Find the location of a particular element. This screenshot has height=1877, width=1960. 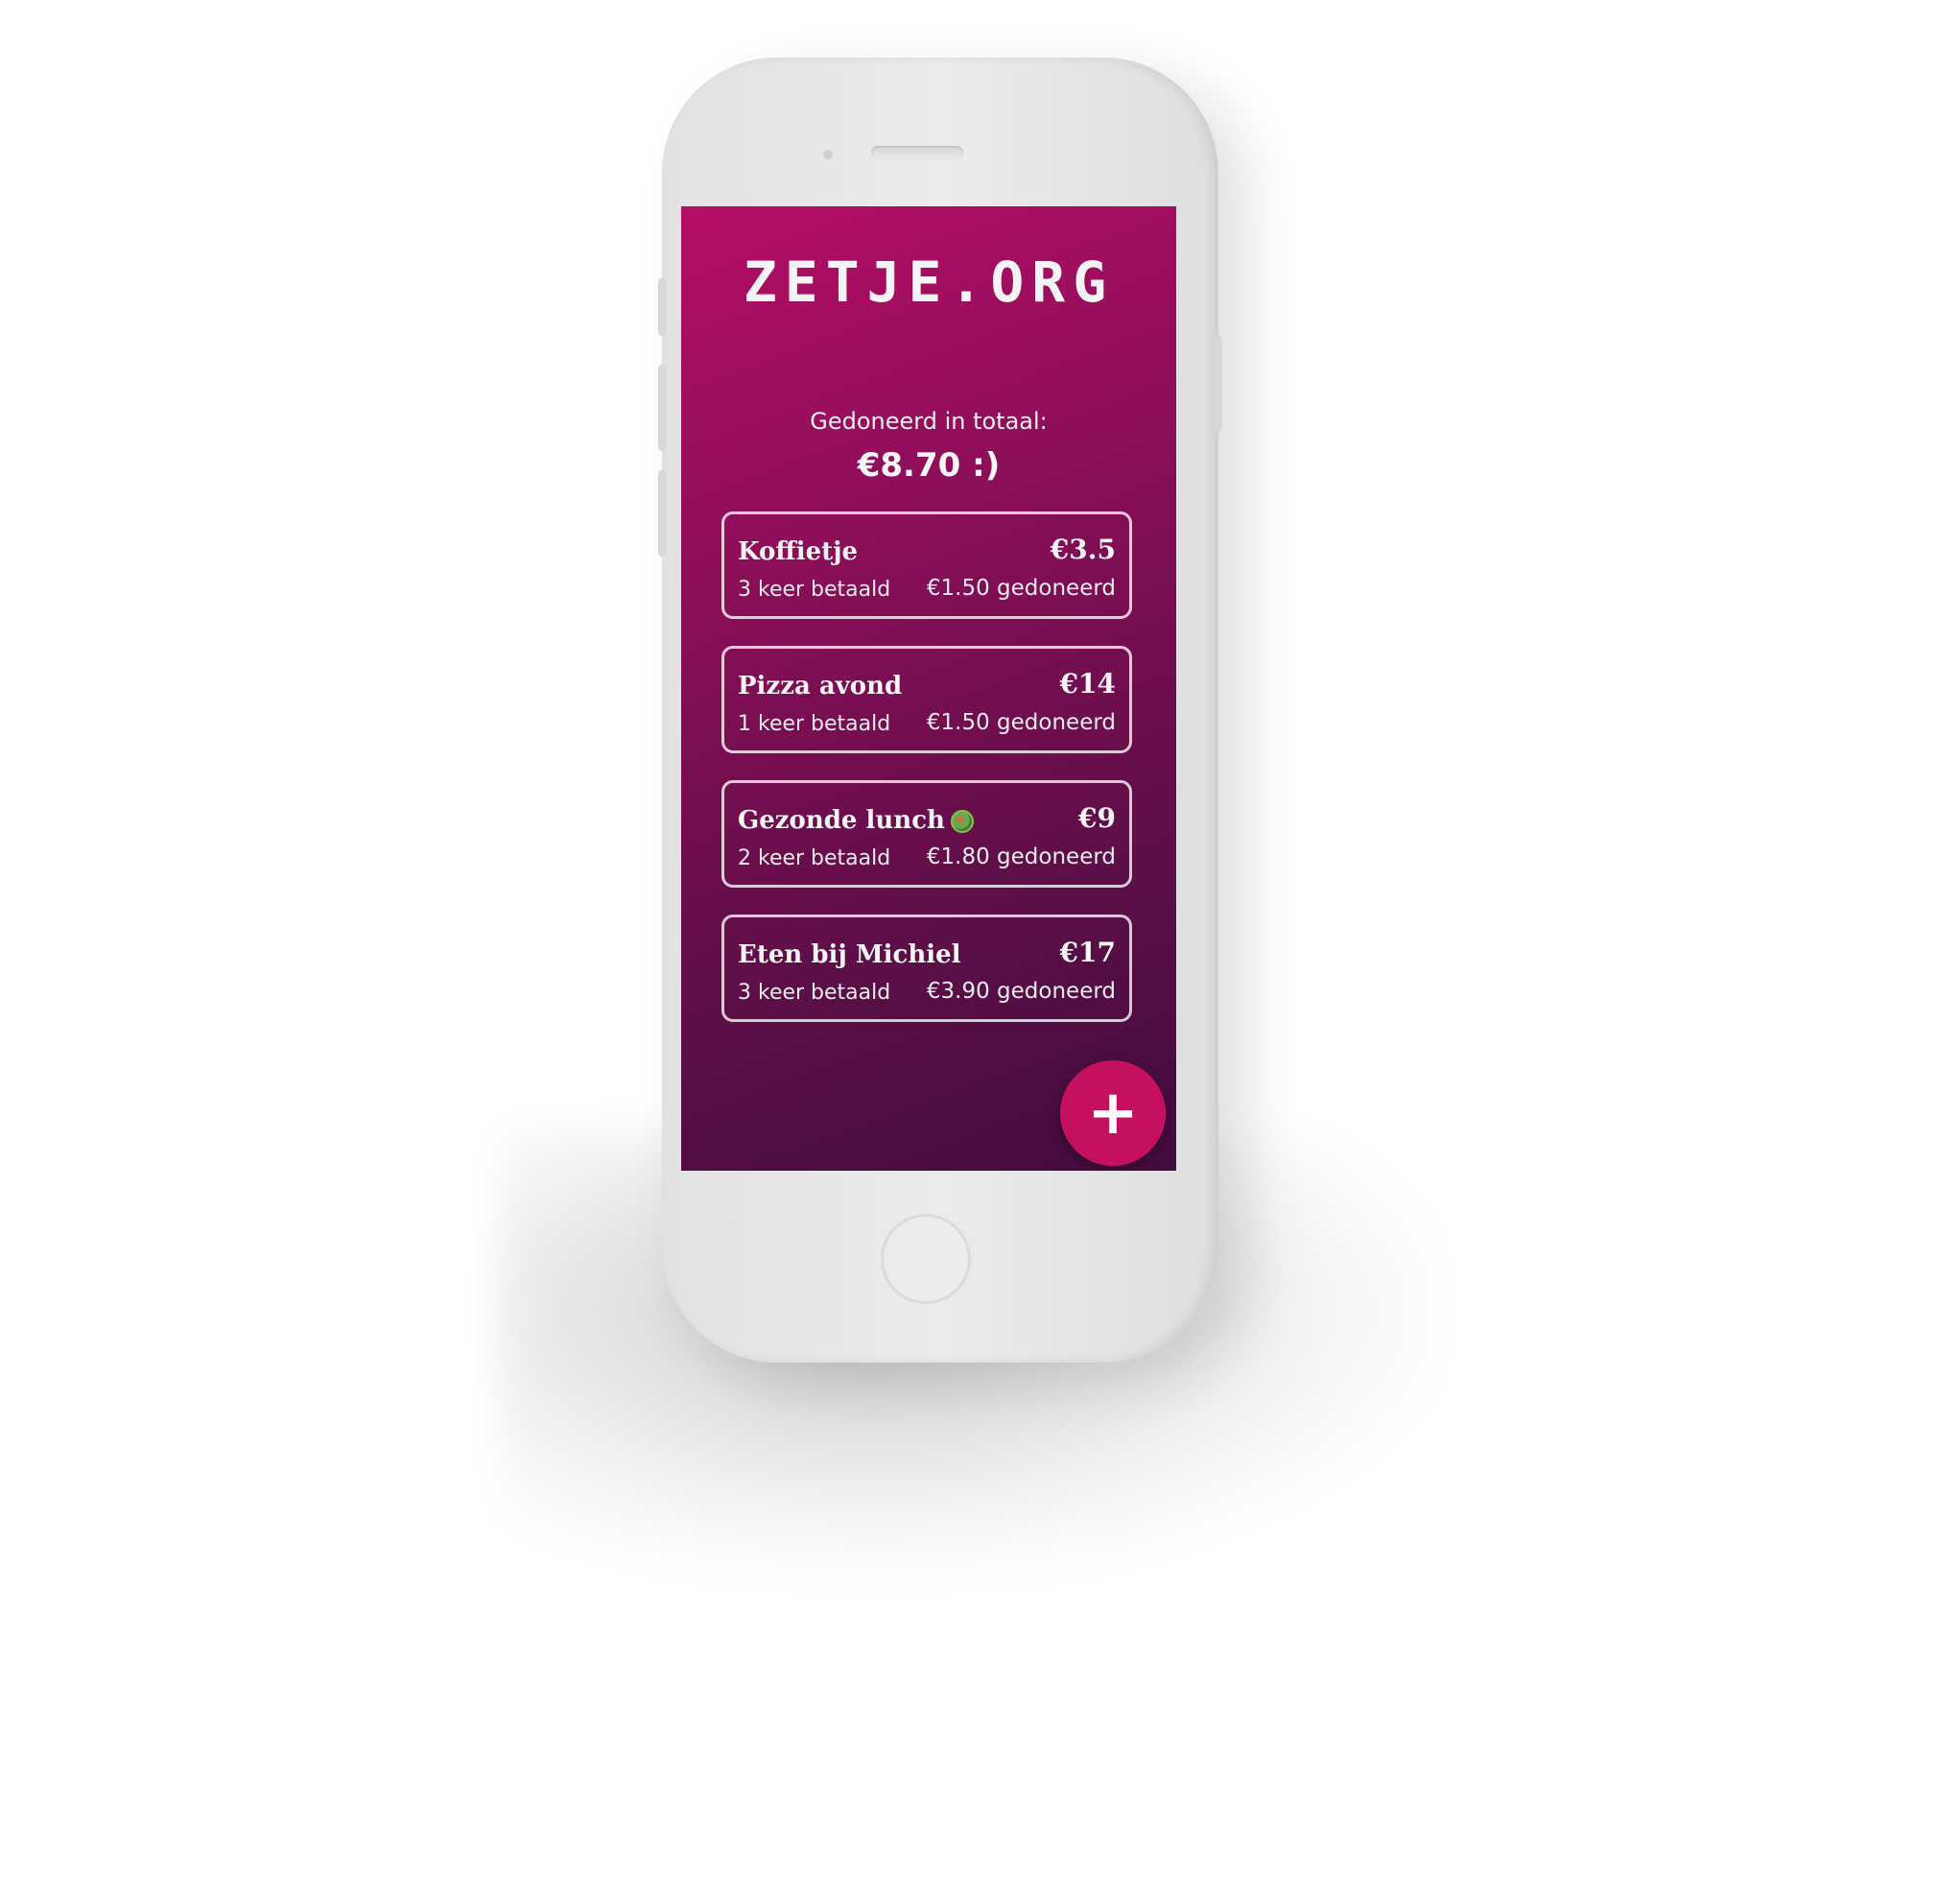

item-name: Gezonde lunch is located at coordinates (856, 821).